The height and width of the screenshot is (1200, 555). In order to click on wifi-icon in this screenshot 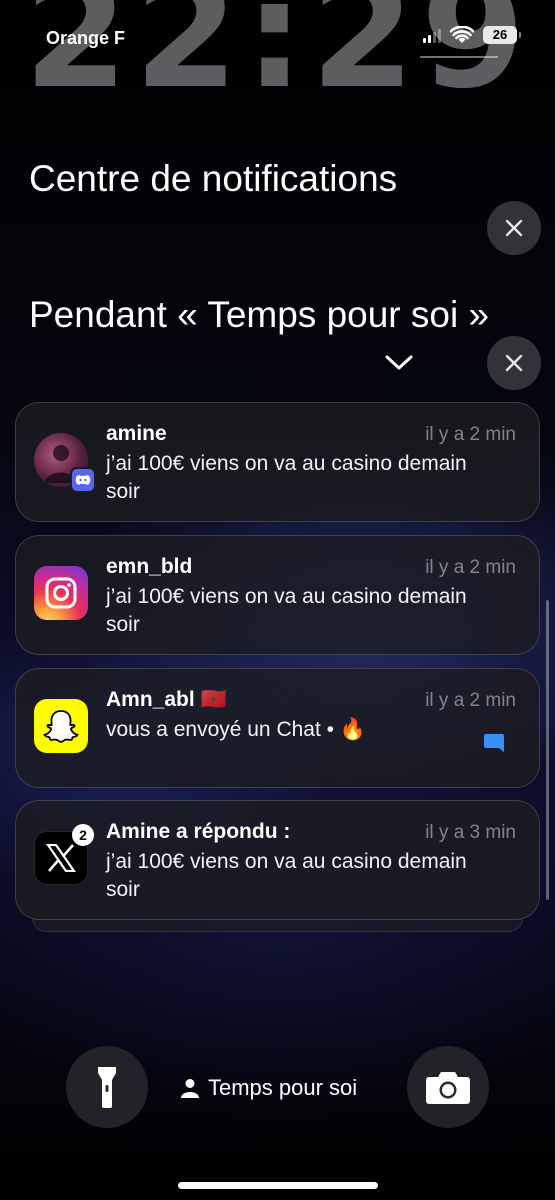, I will do `click(462, 34)`.